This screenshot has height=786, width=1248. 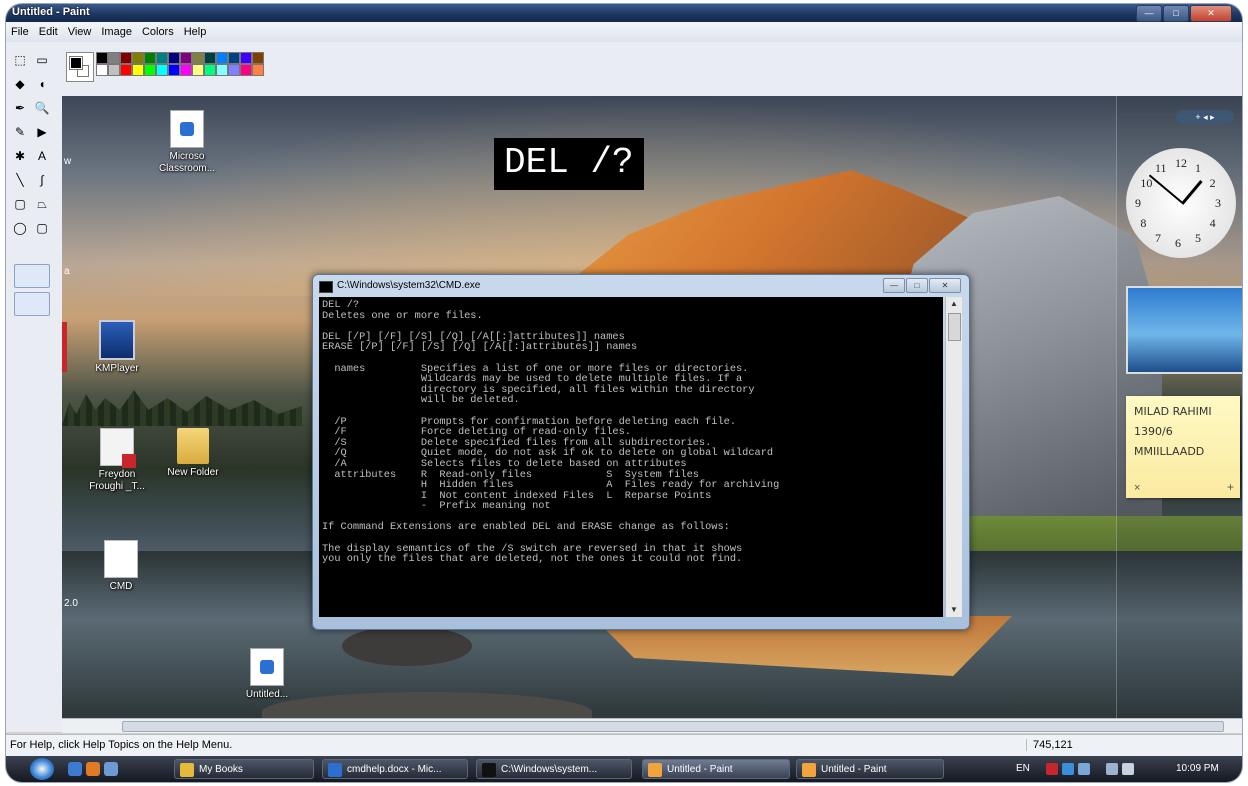 I want to click on color-picker-icon: ✒, so click(x=20, y=108).